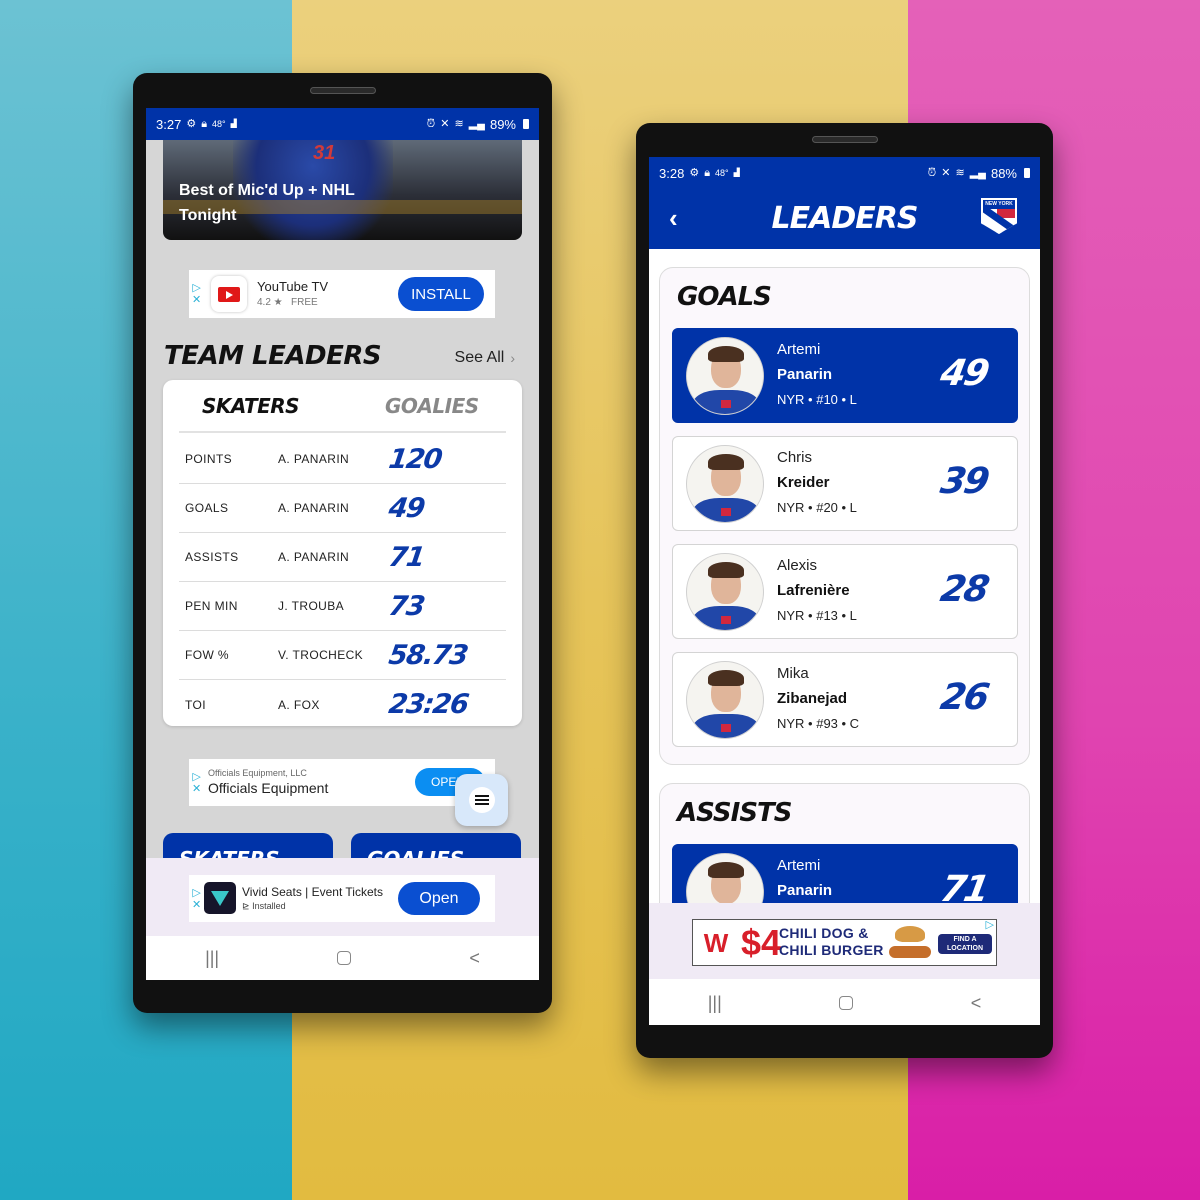  I want to click on stat-row: TOI A. FOX 23:26, so click(342, 704).